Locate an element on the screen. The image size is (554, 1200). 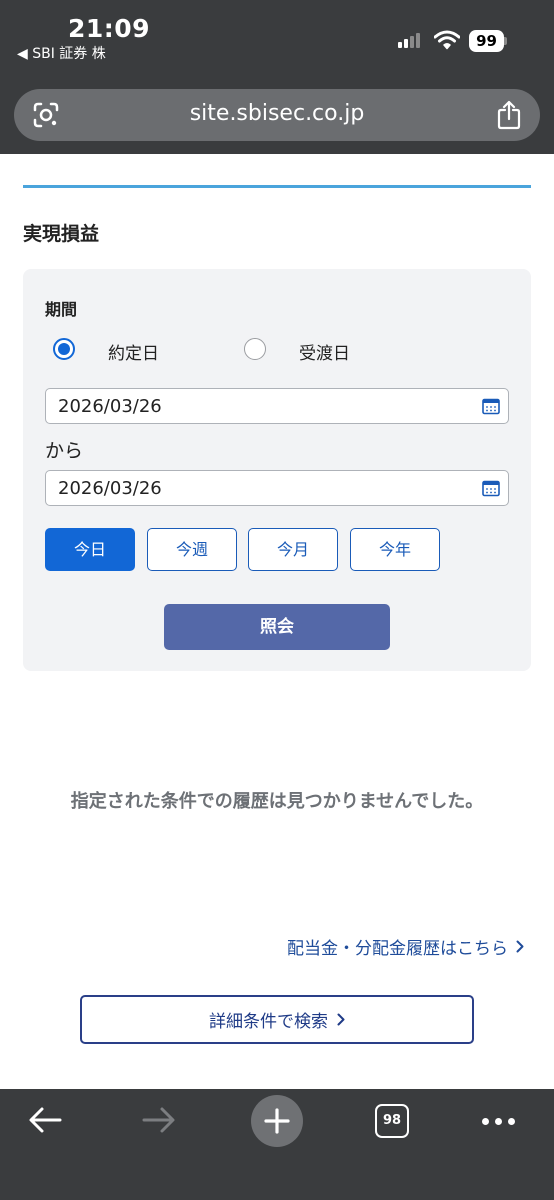
more-menu-icon is located at coordinates (499, 1122).